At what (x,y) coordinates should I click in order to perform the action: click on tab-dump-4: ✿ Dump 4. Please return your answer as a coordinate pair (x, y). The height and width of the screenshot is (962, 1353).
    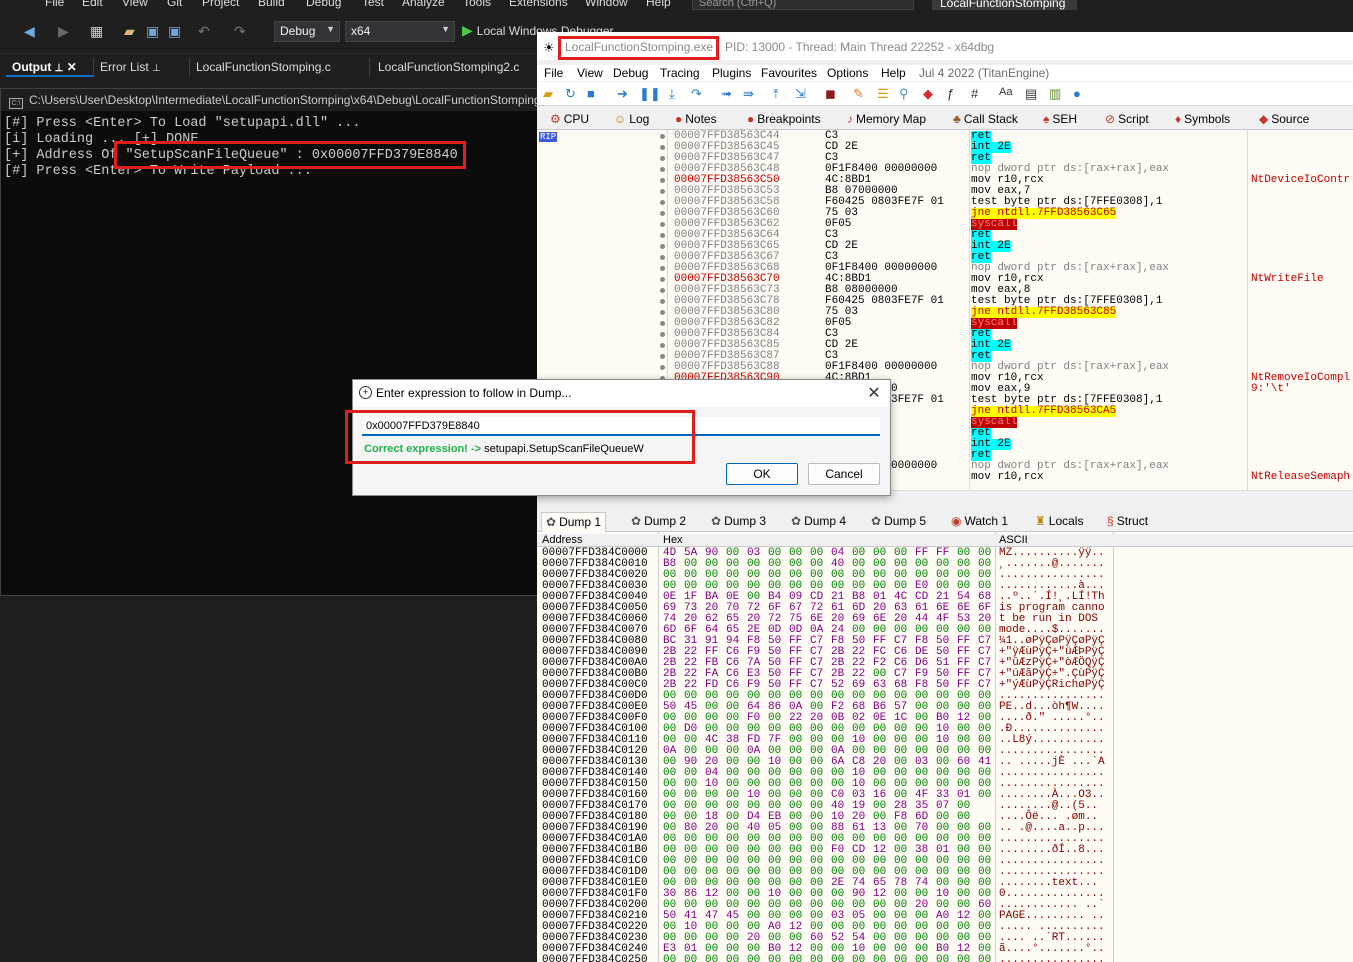
    Looking at the image, I should click on (818, 522).